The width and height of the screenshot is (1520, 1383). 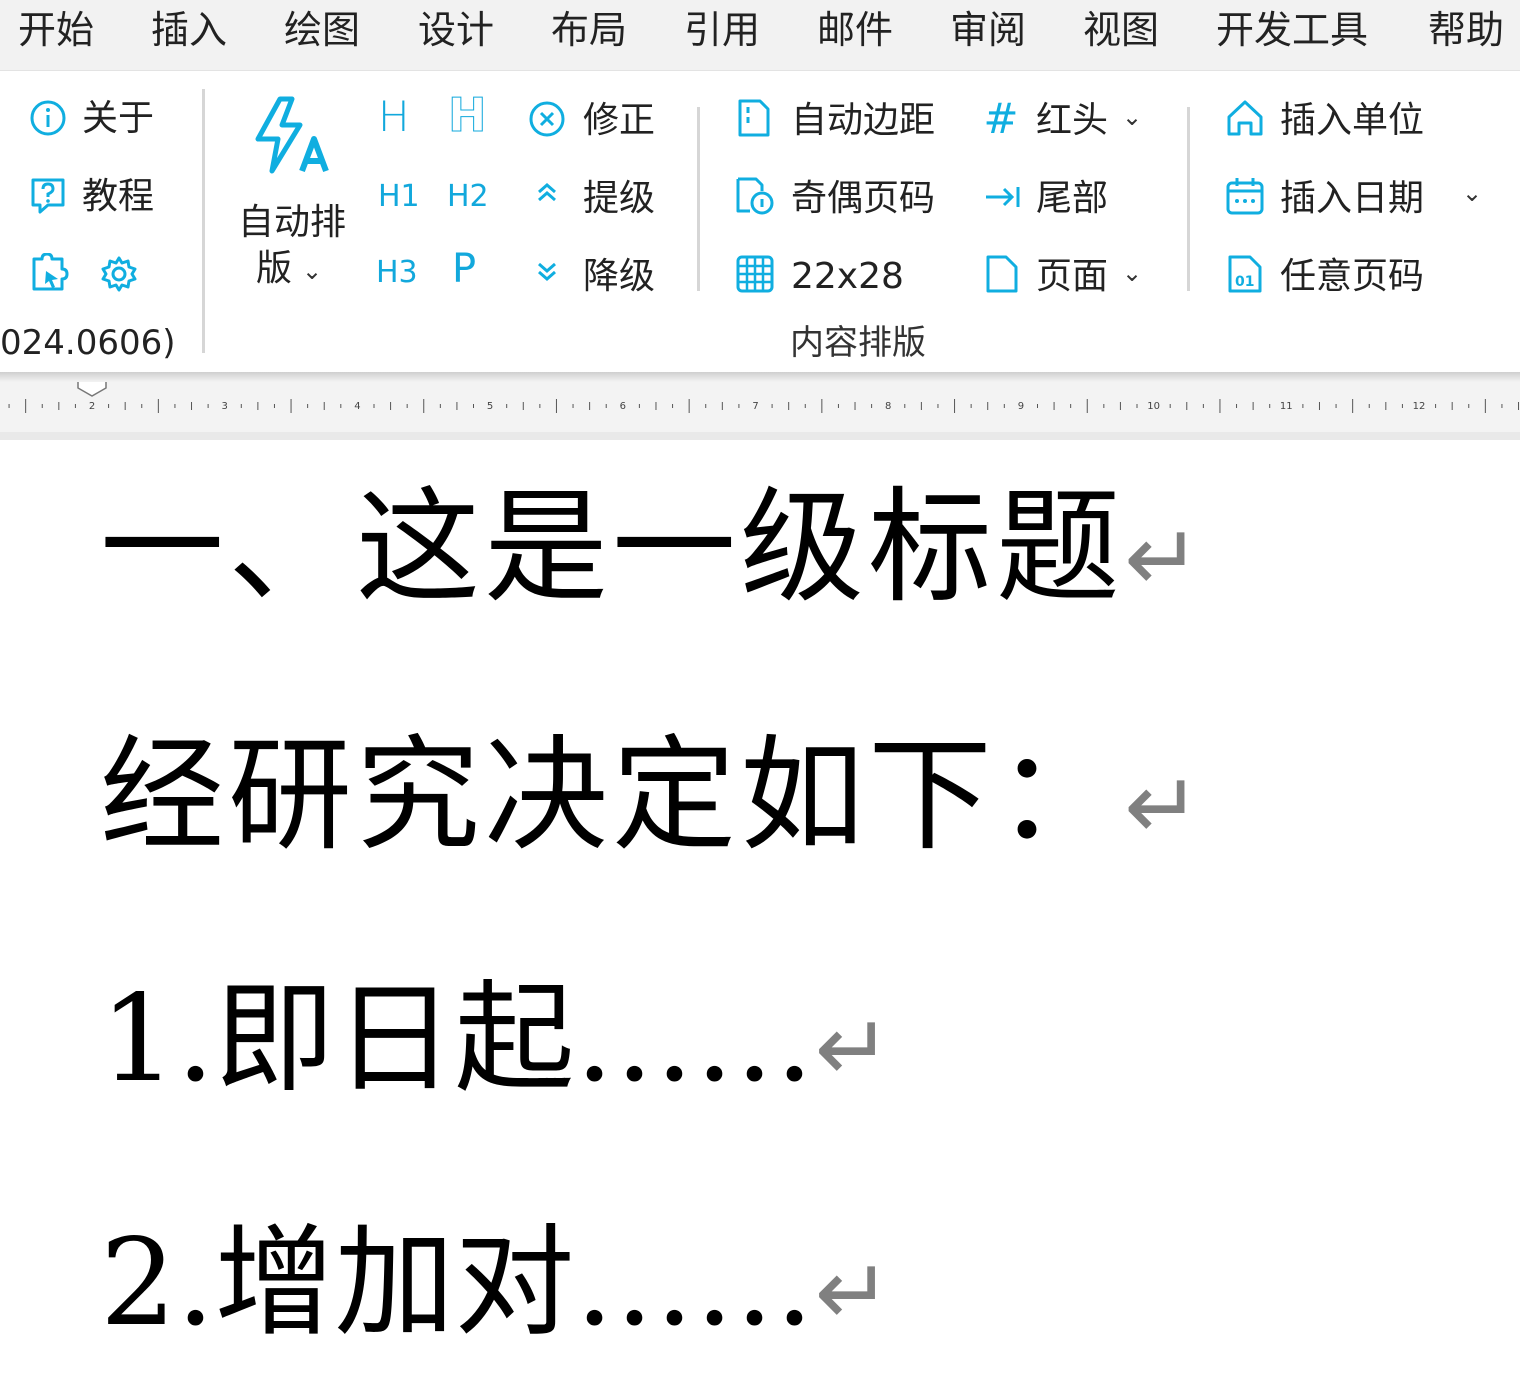 I want to click on paragraph-heading: 一、这是一级标题↵, so click(x=652, y=553).